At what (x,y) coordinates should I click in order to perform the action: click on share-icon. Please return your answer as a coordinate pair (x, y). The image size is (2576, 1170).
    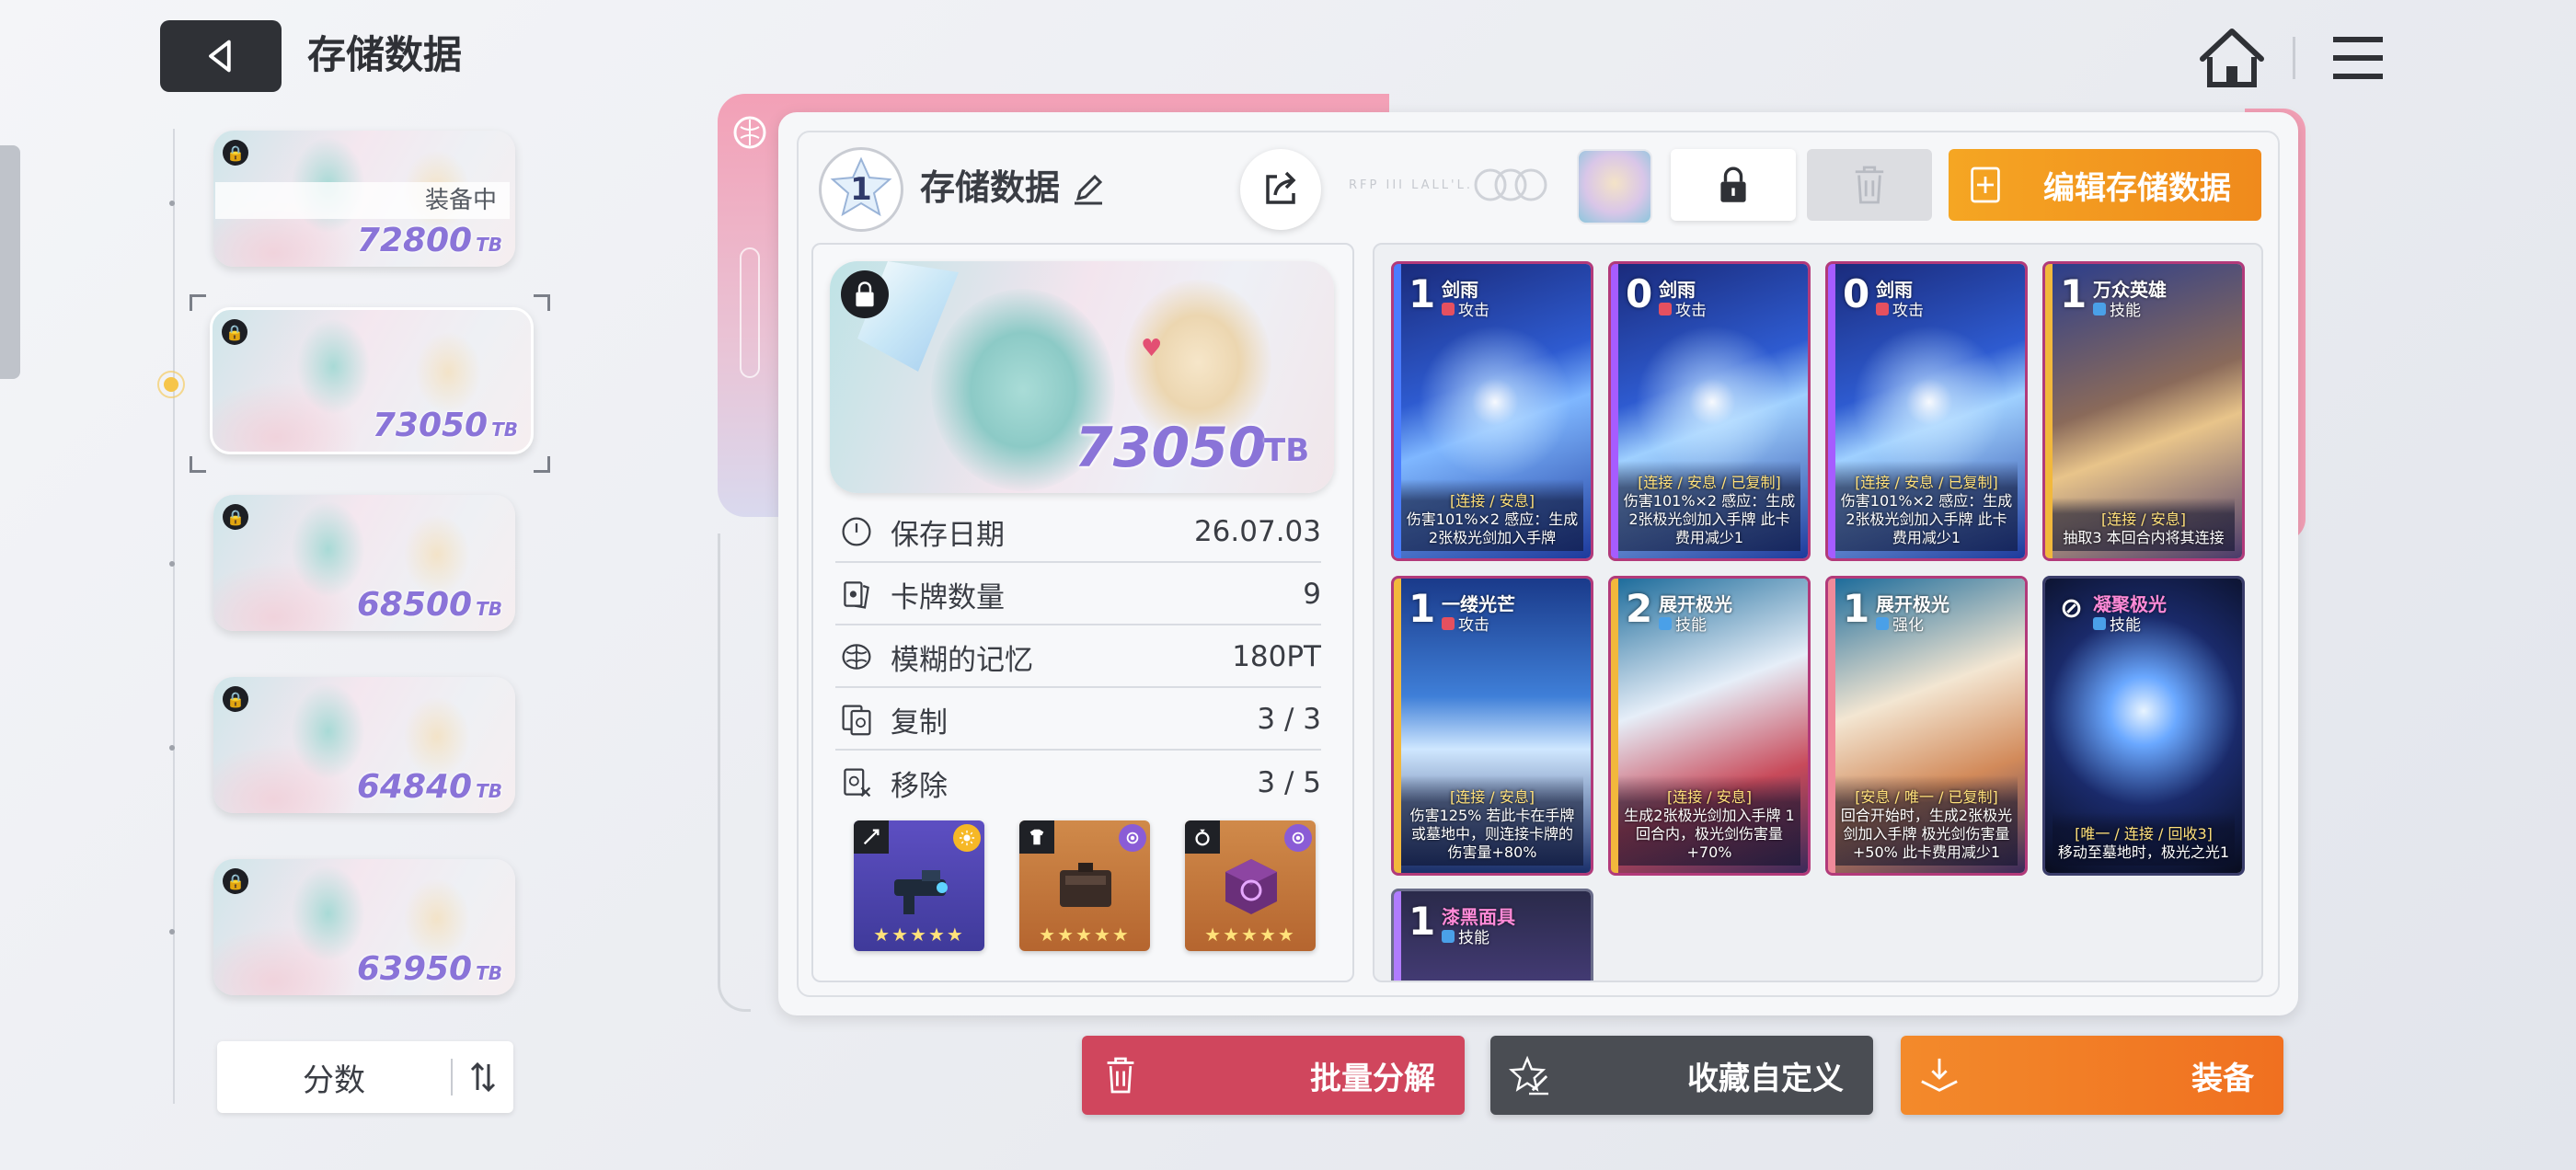
    Looking at the image, I should click on (1281, 187).